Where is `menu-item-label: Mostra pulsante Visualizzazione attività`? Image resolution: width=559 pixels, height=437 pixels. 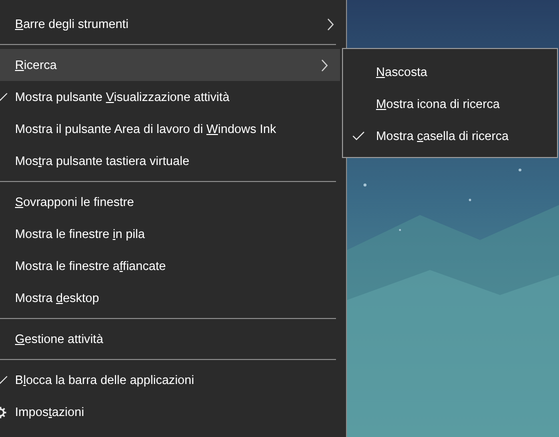
menu-item-label: Mostra pulsante Visualizzazione attività is located at coordinates (122, 97).